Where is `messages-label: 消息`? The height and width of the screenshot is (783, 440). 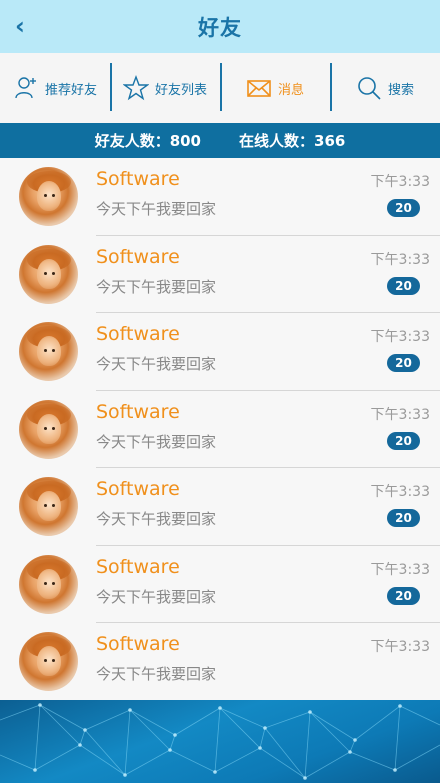
messages-label: 消息 is located at coordinates (290, 90).